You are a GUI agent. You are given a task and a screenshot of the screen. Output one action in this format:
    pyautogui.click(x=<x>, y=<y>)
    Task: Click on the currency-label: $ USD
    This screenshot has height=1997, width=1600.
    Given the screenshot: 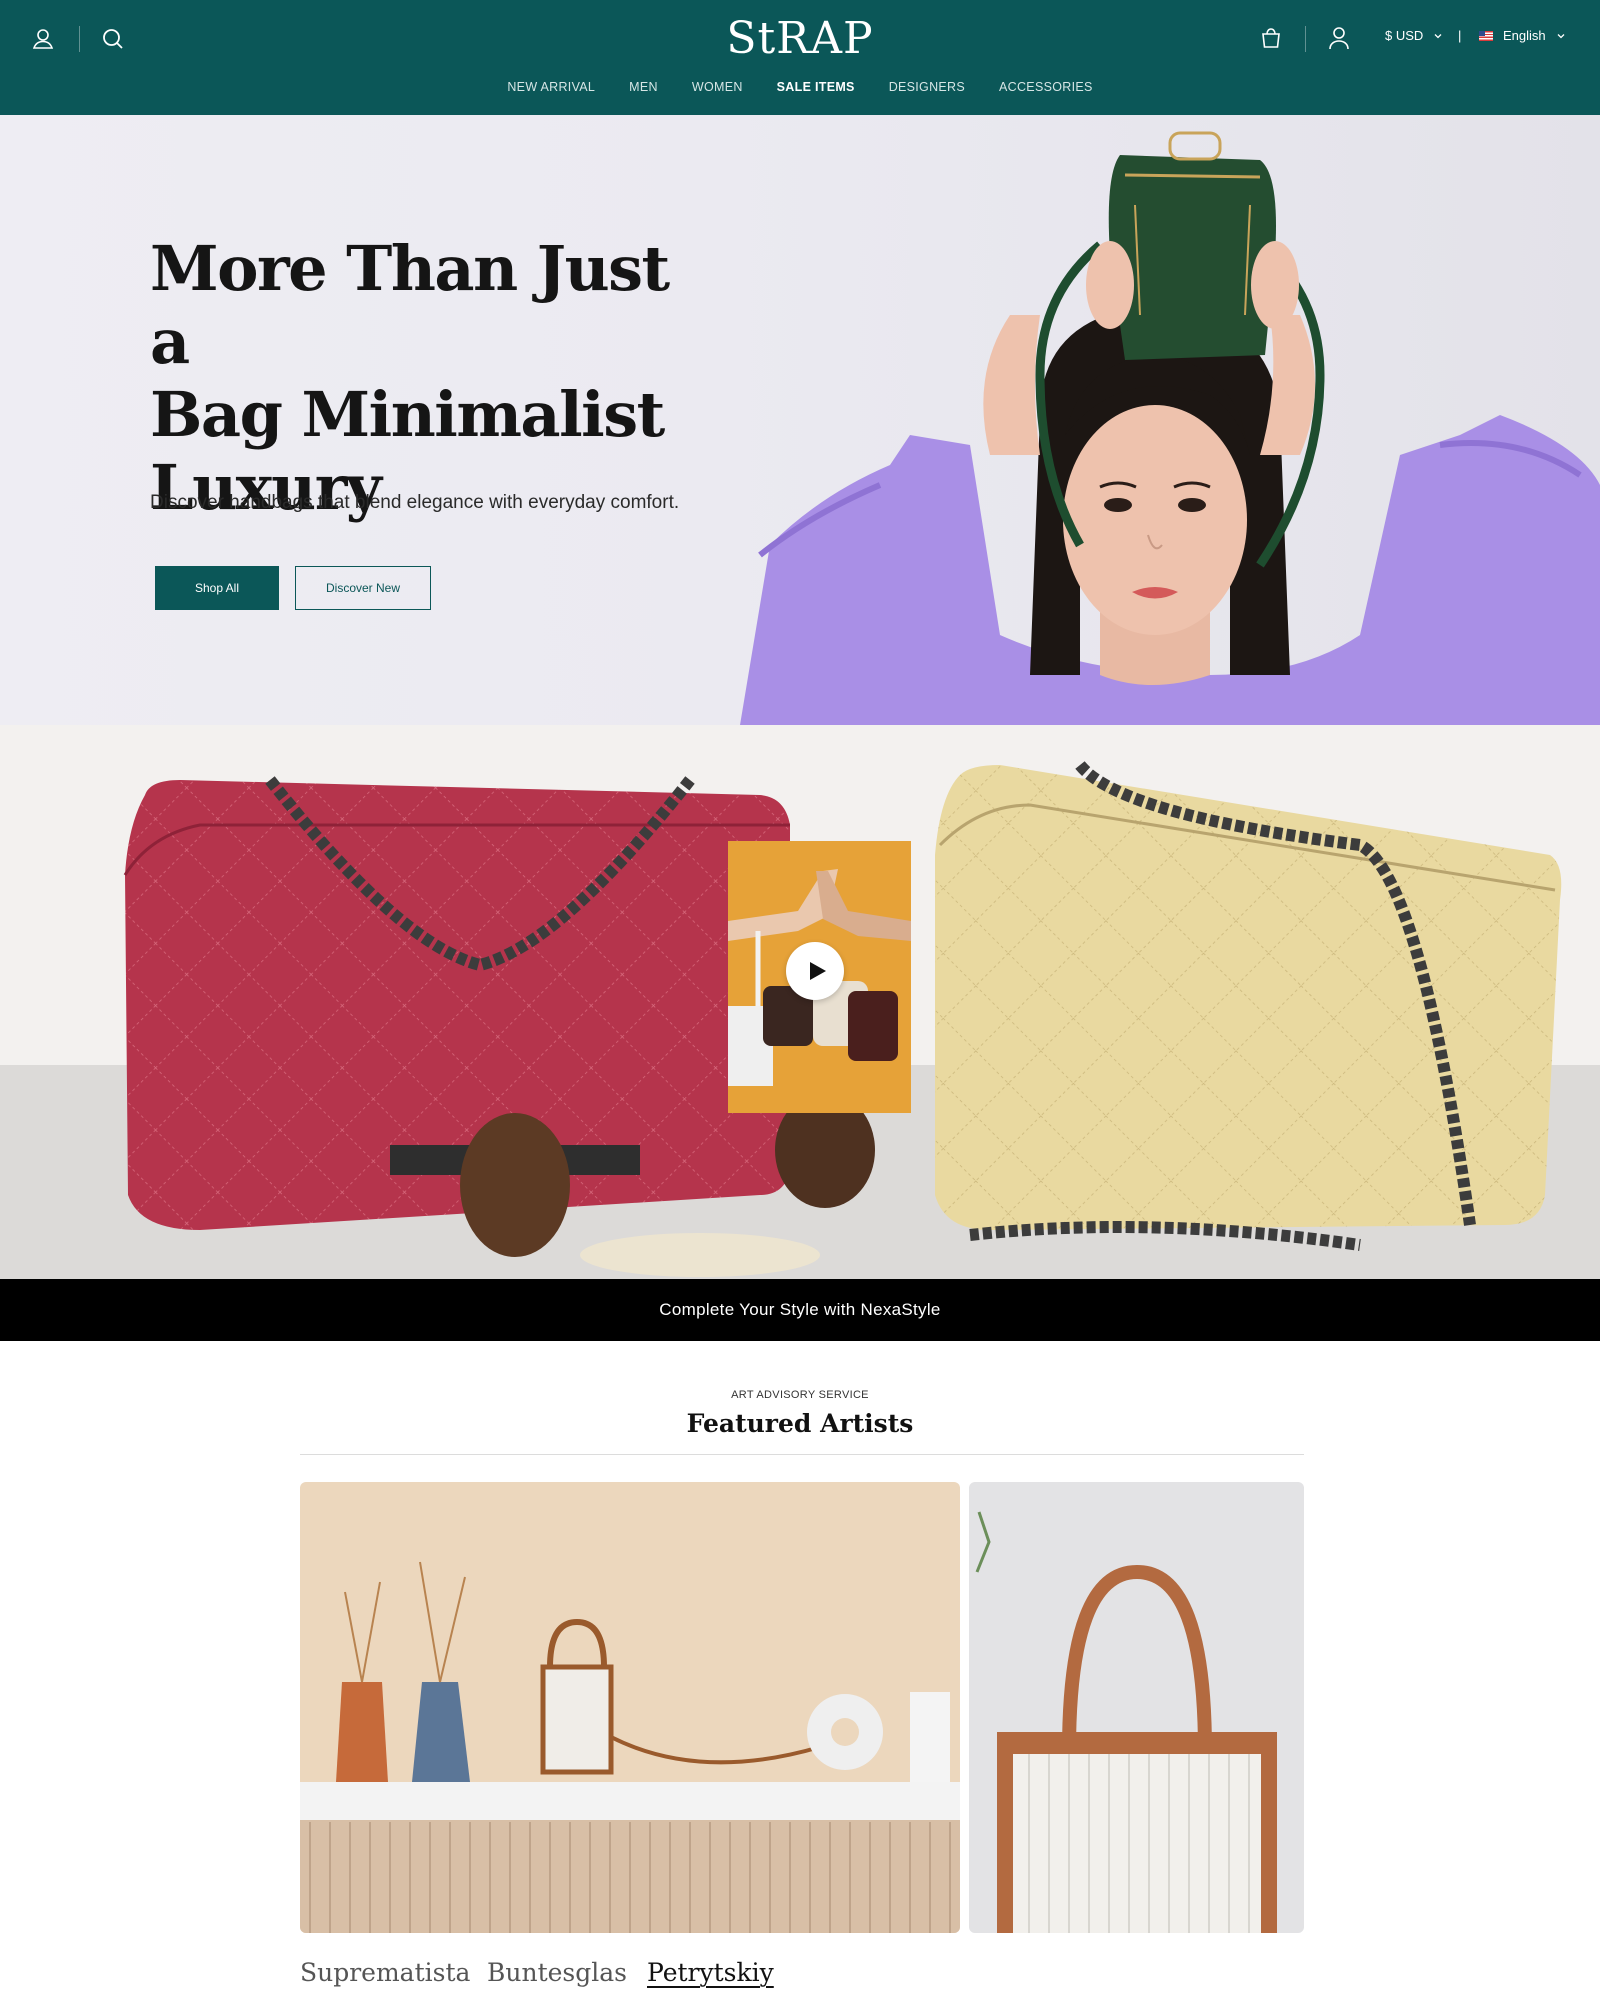 What is the action you would take?
    pyautogui.click(x=1404, y=35)
    